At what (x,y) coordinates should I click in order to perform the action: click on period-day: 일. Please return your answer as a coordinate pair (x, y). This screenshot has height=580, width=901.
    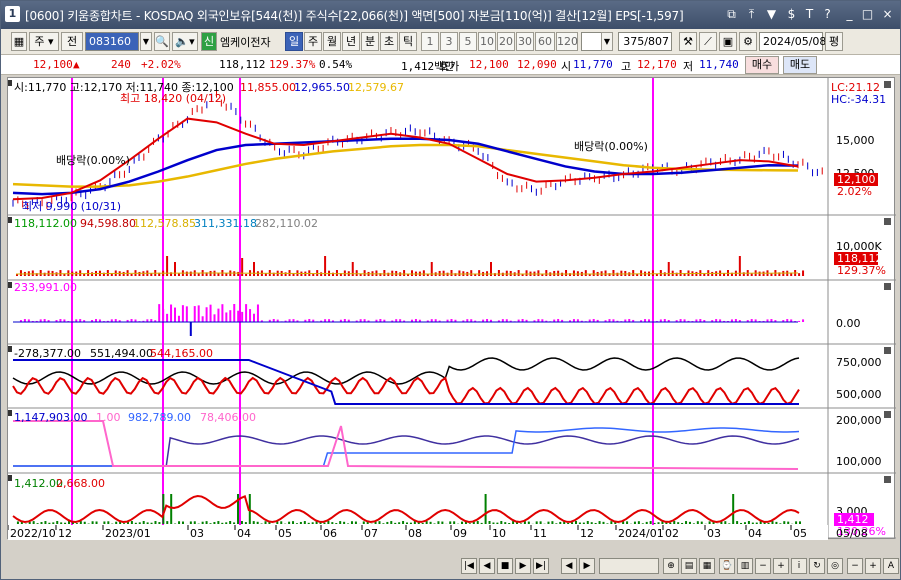
    Looking at the image, I should click on (294, 41).